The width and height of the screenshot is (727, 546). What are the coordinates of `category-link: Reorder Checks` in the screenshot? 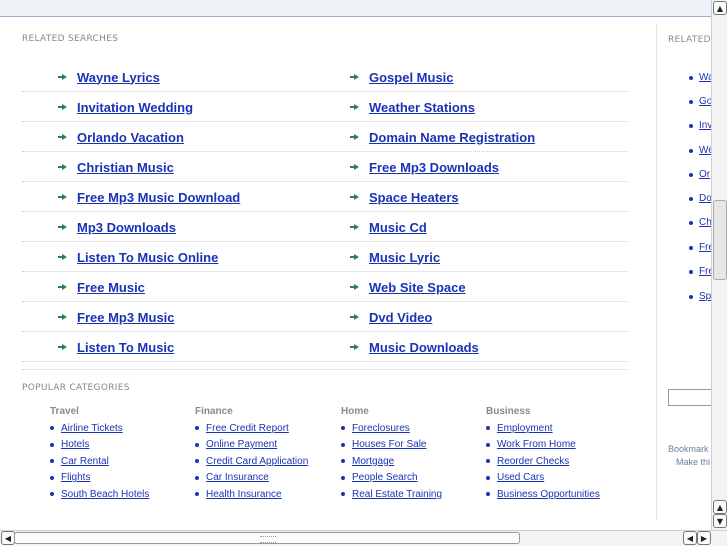 It's located at (533, 461).